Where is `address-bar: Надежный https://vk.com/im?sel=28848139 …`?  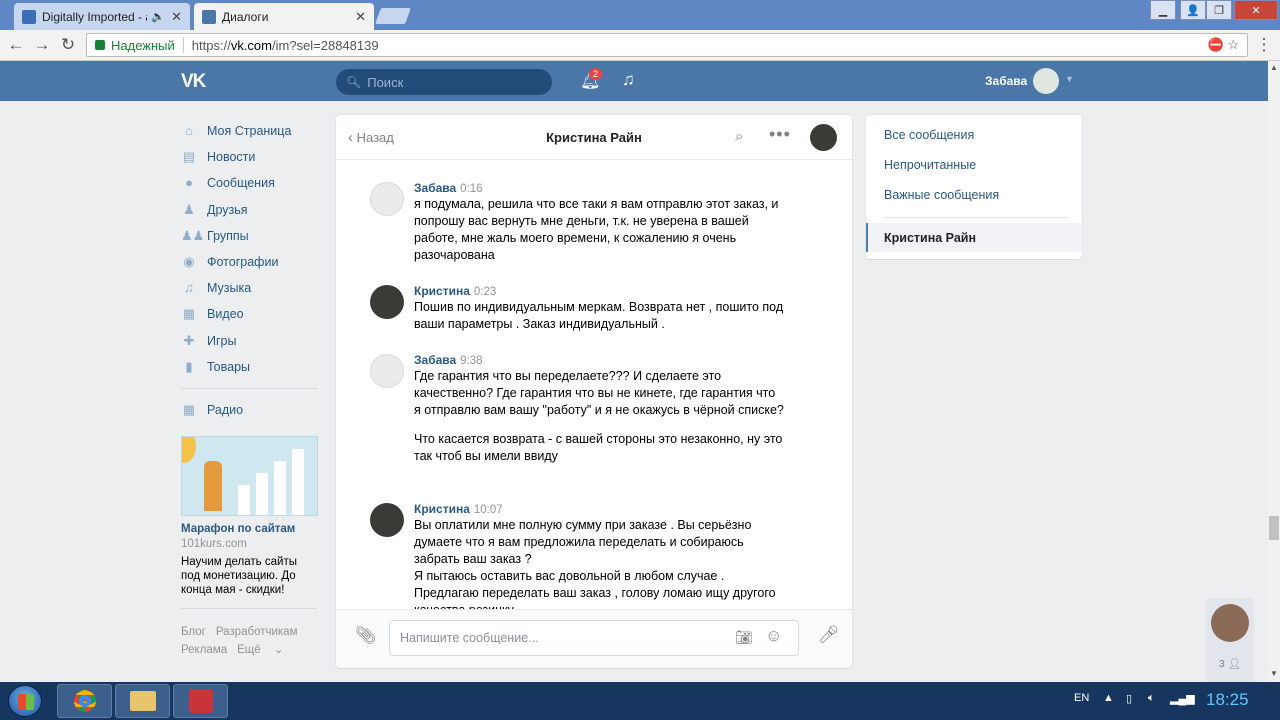 address-bar: Надежный https://vk.com/im?sel=28848139 … is located at coordinates (667, 45).